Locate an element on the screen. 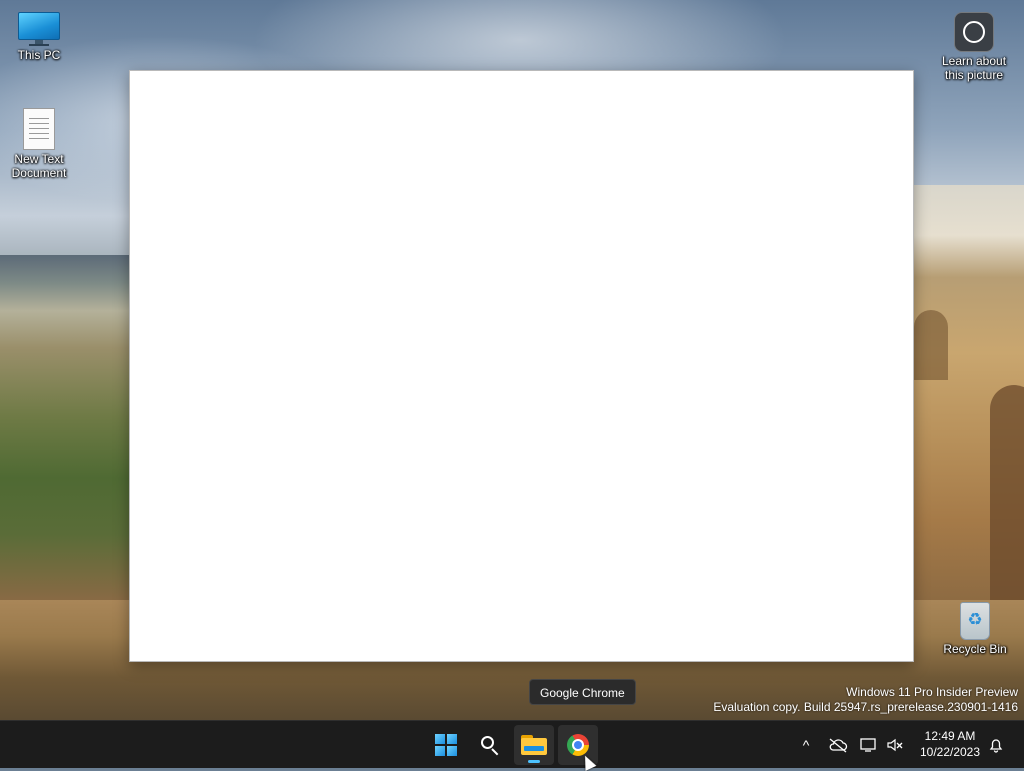 This screenshot has height=771, width=1024. recycle-bin-icon: ♻ is located at coordinates (975, 619).